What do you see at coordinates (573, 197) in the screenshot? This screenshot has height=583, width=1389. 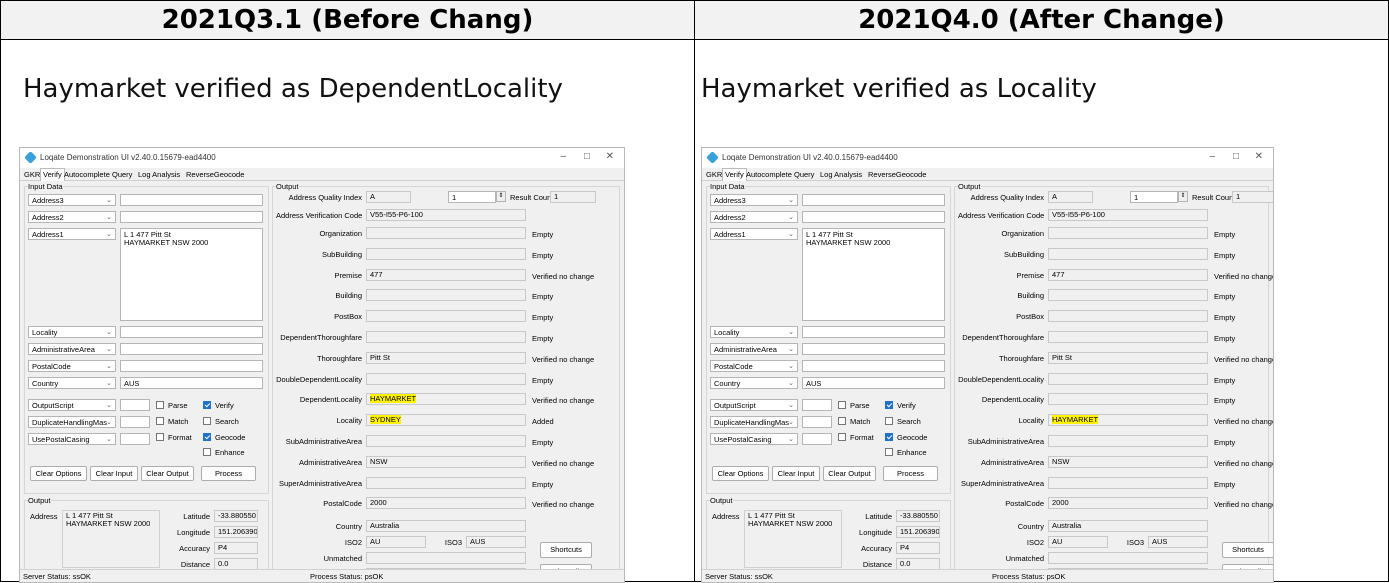 I see `result-count-value: 1` at bounding box center [573, 197].